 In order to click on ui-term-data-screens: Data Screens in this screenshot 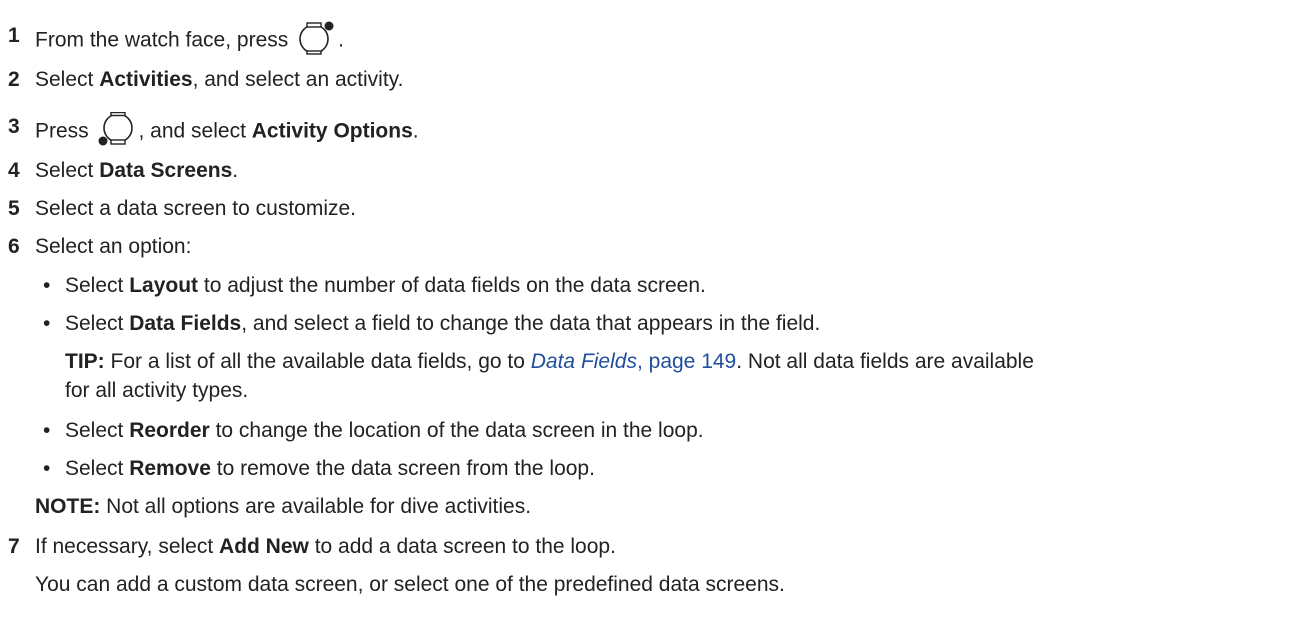, I will do `click(166, 170)`.